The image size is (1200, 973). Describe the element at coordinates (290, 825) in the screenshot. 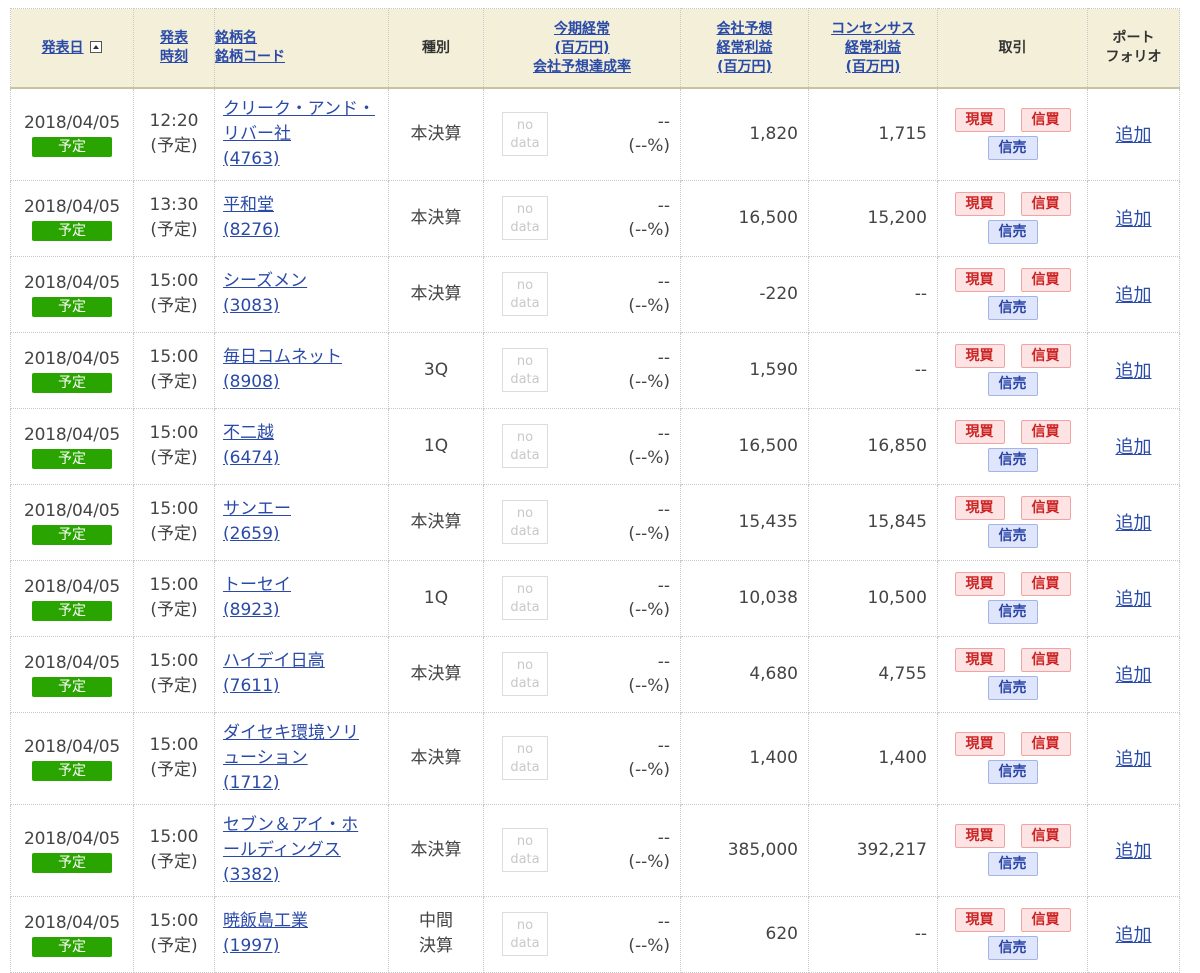

I see `stock-name-link: セブン＆アイ・ホ` at that location.